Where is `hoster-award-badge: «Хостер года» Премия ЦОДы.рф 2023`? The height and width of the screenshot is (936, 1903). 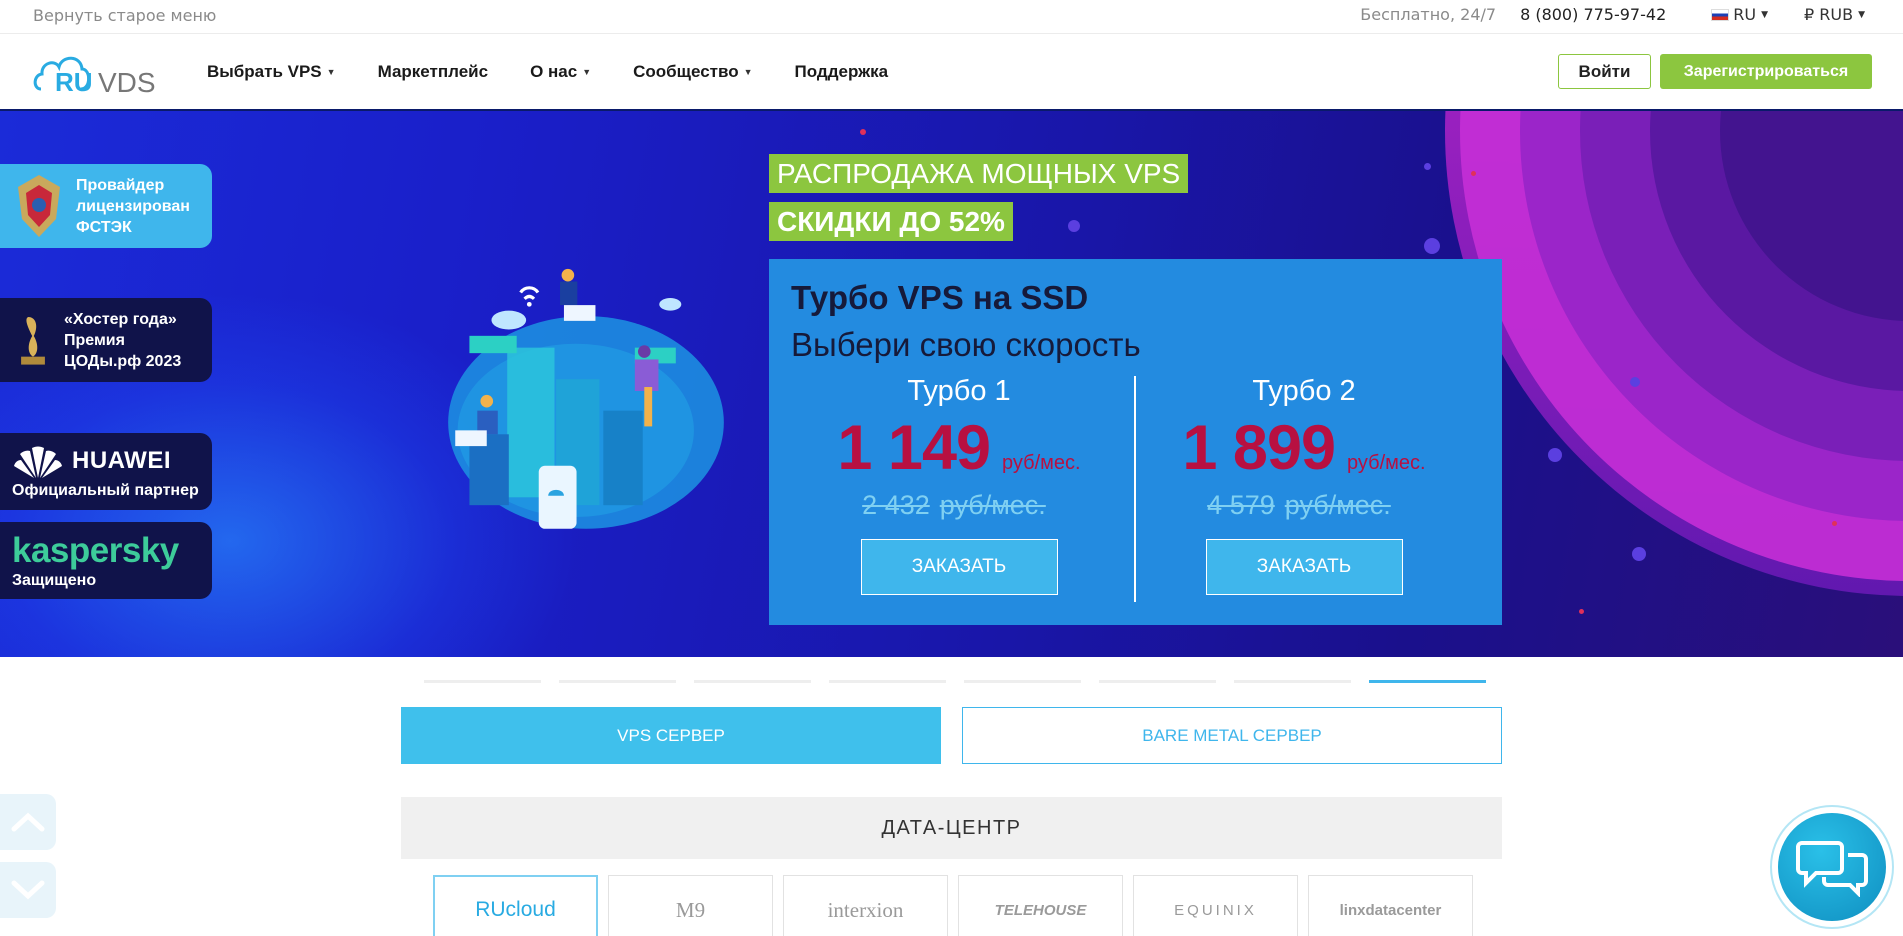 hoster-award-badge: «Хостер года» Премия ЦОДы.рф 2023 is located at coordinates (106, 340).